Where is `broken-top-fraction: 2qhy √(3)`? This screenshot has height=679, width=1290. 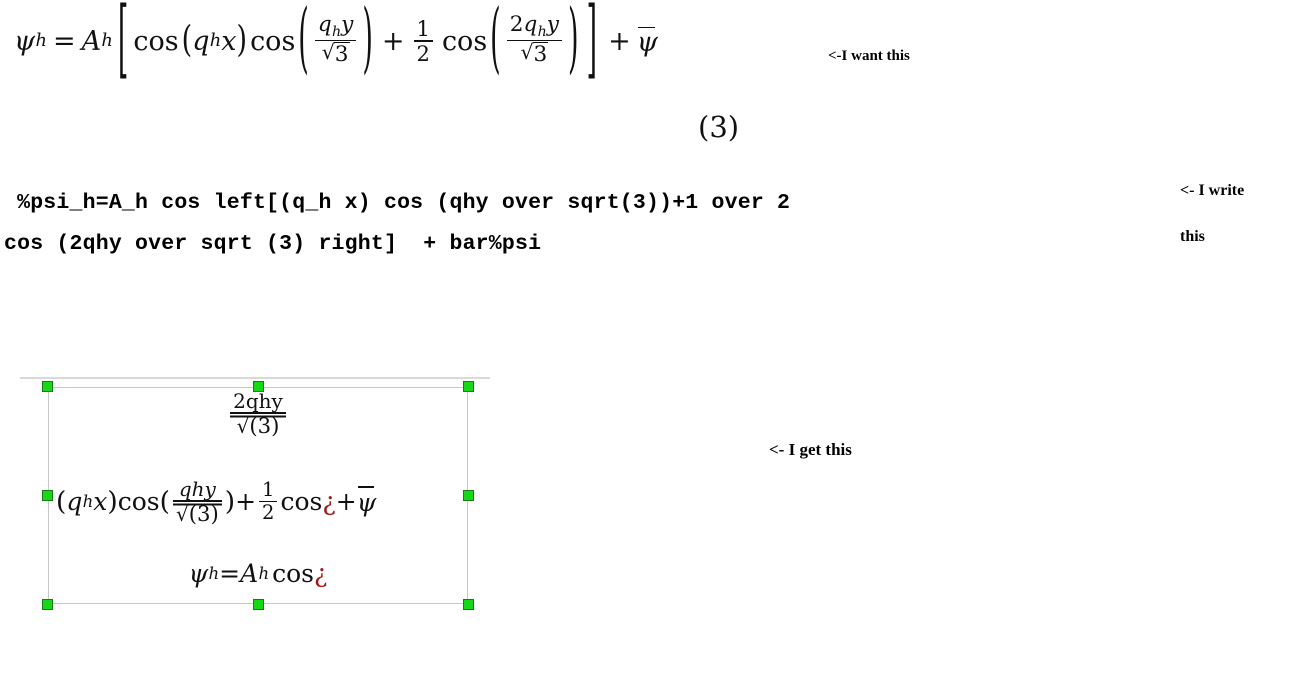
broken-top-fraction: 2qhy √(3) is located at coordinates (258, 413).